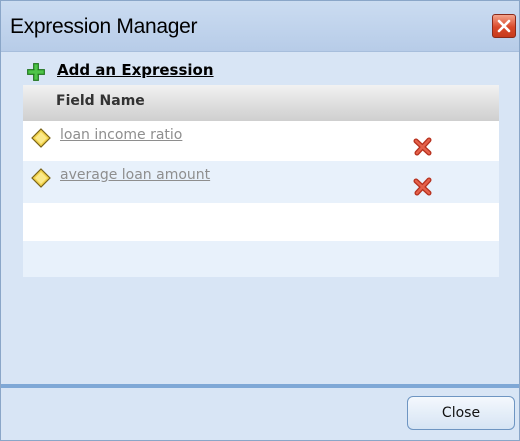 This screenshot has width=520, height=441. Describe the element at coordinates (260, 26) in the screenshot. I see `title-bar: Expression Manager` at that location.